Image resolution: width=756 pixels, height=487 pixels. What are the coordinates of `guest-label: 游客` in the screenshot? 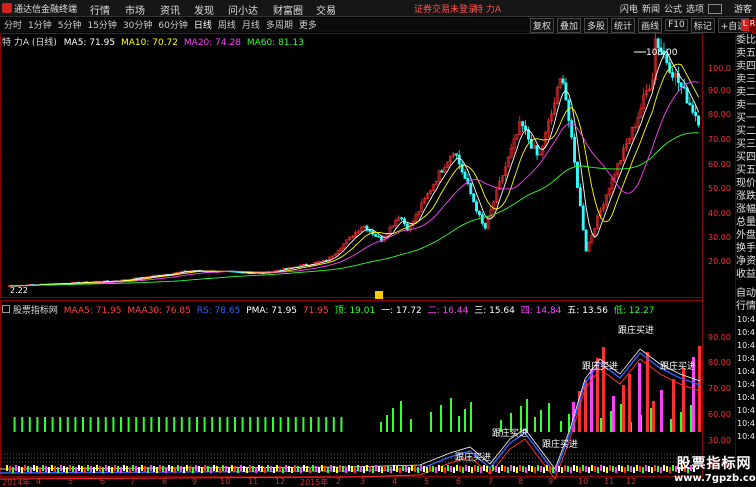 It's located at (743, 8).